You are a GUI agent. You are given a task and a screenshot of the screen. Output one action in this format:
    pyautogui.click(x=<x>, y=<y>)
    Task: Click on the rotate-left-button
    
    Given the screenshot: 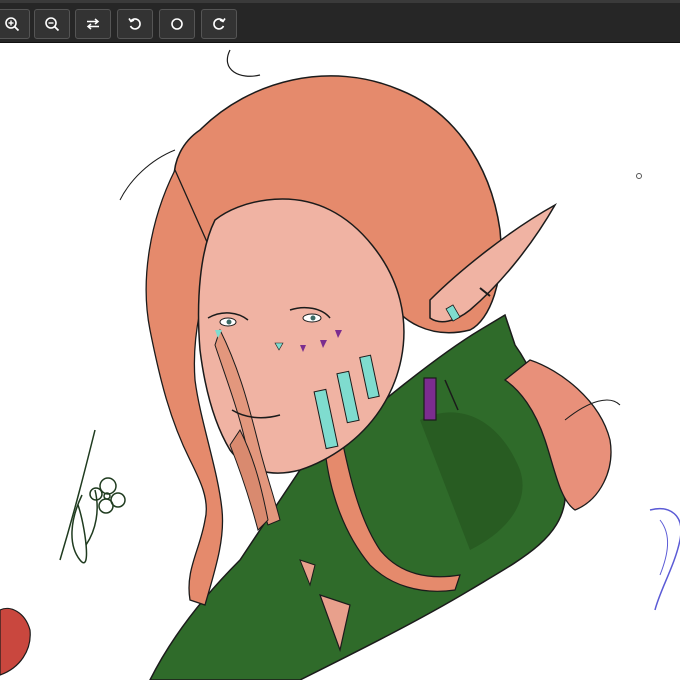 What is the action you would take?
    pyautogui.click(x=135, y=24)
    